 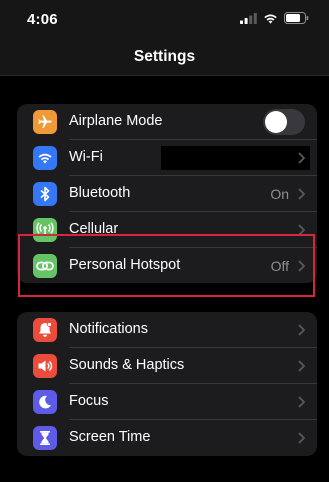 I want to click on airplane-mode-toggle, so click(x=284, y=122).